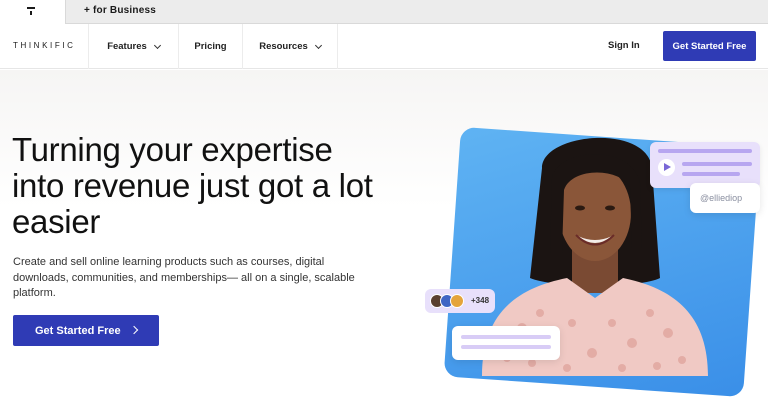 This screenshot has height=397, width=768. Describe the element at coordinates (457, 301) in the screenshot. I see `avatar` at that location.